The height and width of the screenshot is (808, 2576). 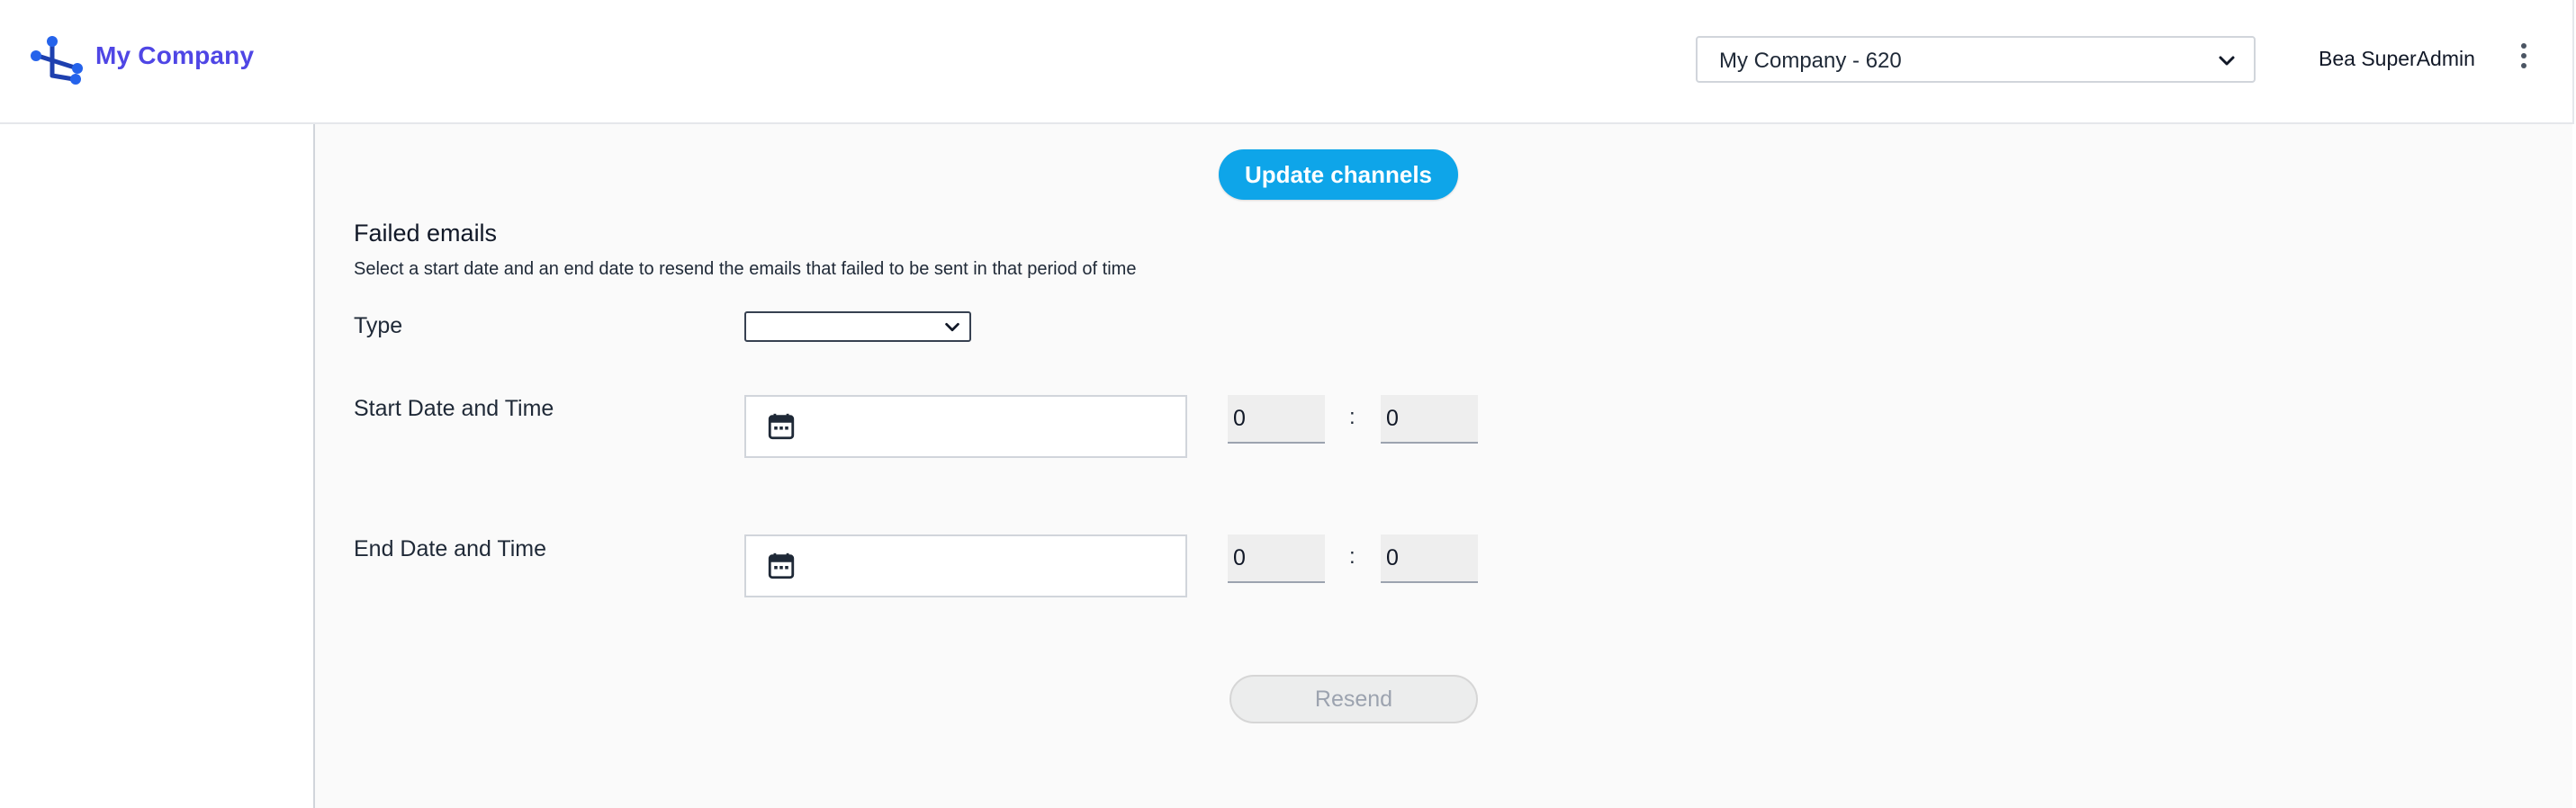 I want to click on company-select: My Company - 620, so click(x=1976, y=60).